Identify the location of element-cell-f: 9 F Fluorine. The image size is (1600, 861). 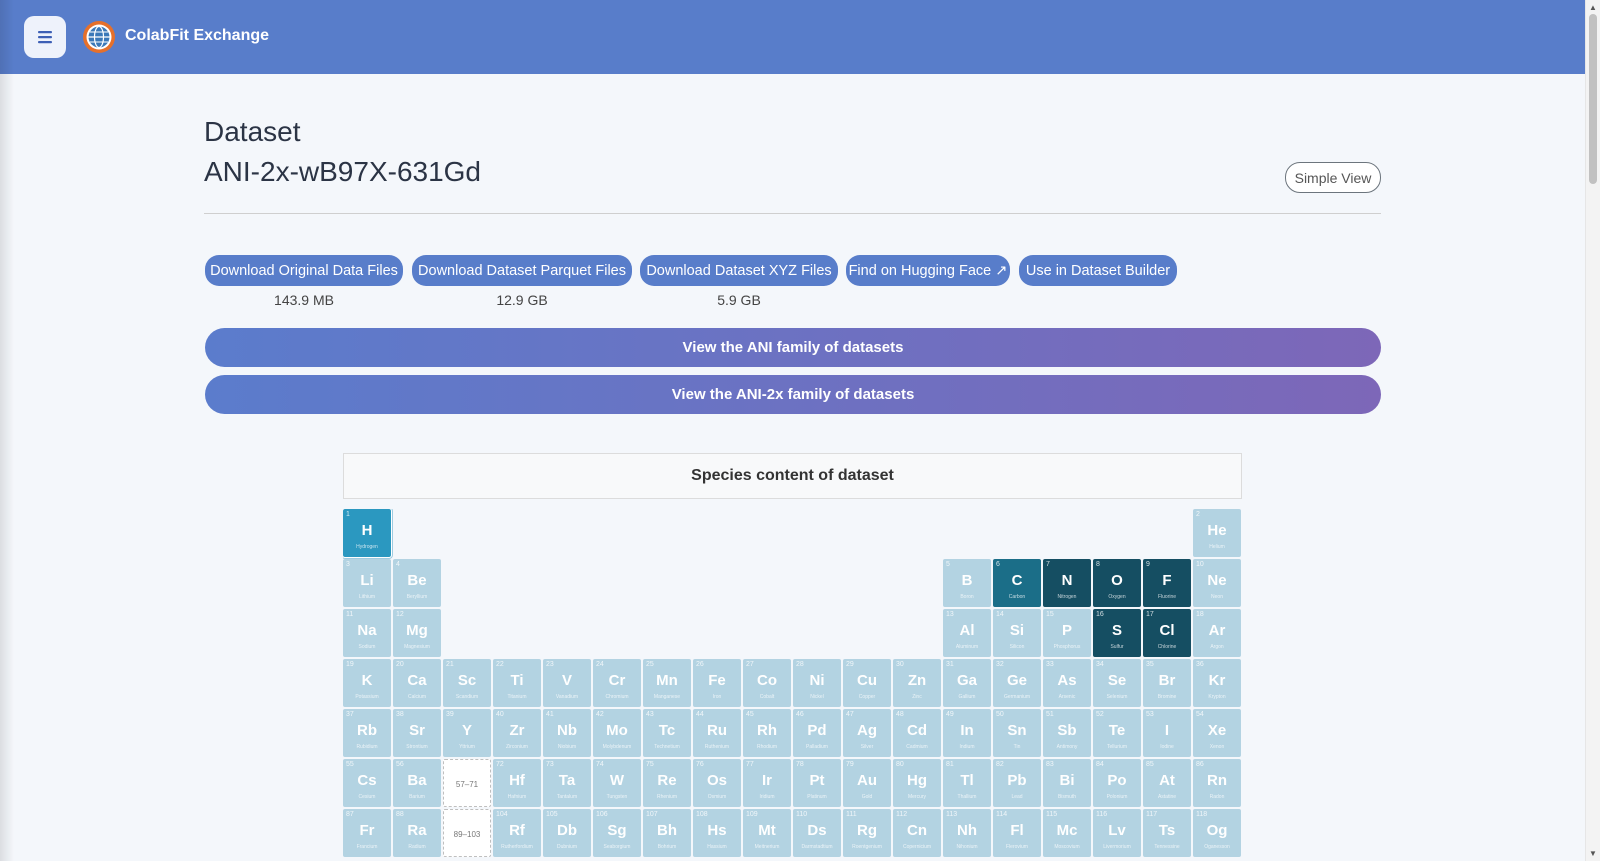
(1167, 583).